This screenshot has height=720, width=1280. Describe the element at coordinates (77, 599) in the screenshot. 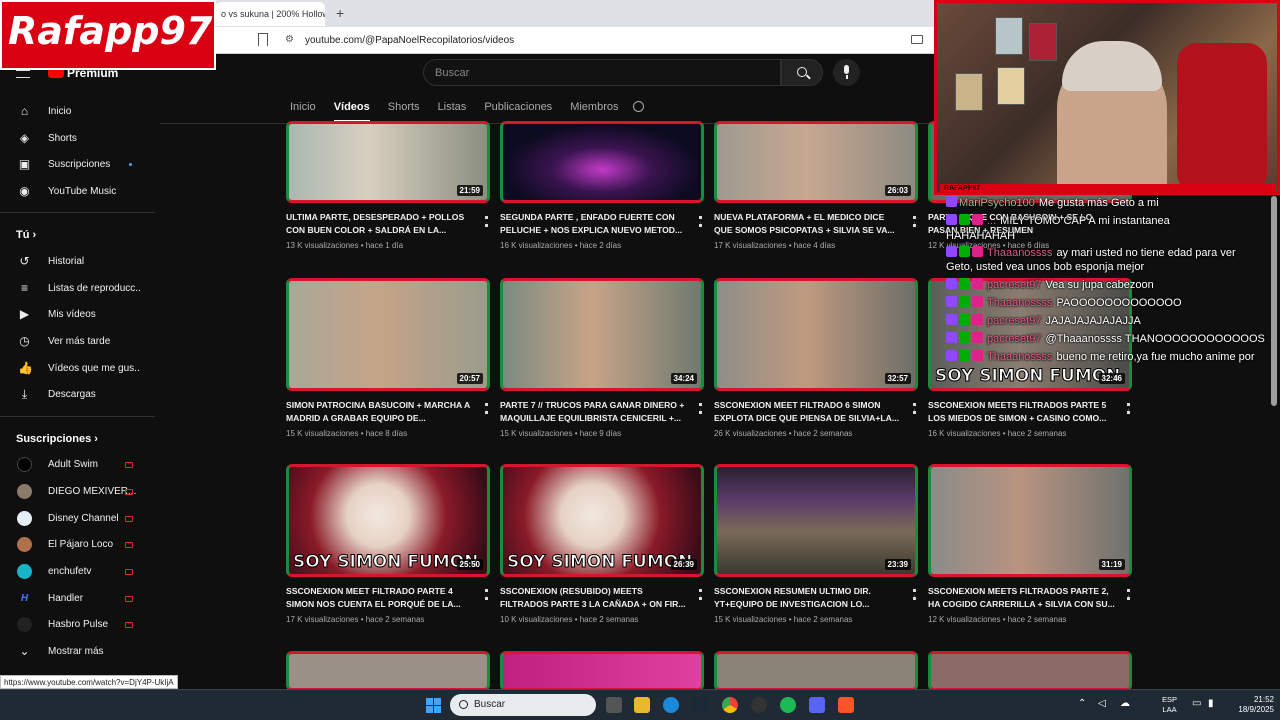

I see `sidebar-sub-handler: H Handler` at that location.